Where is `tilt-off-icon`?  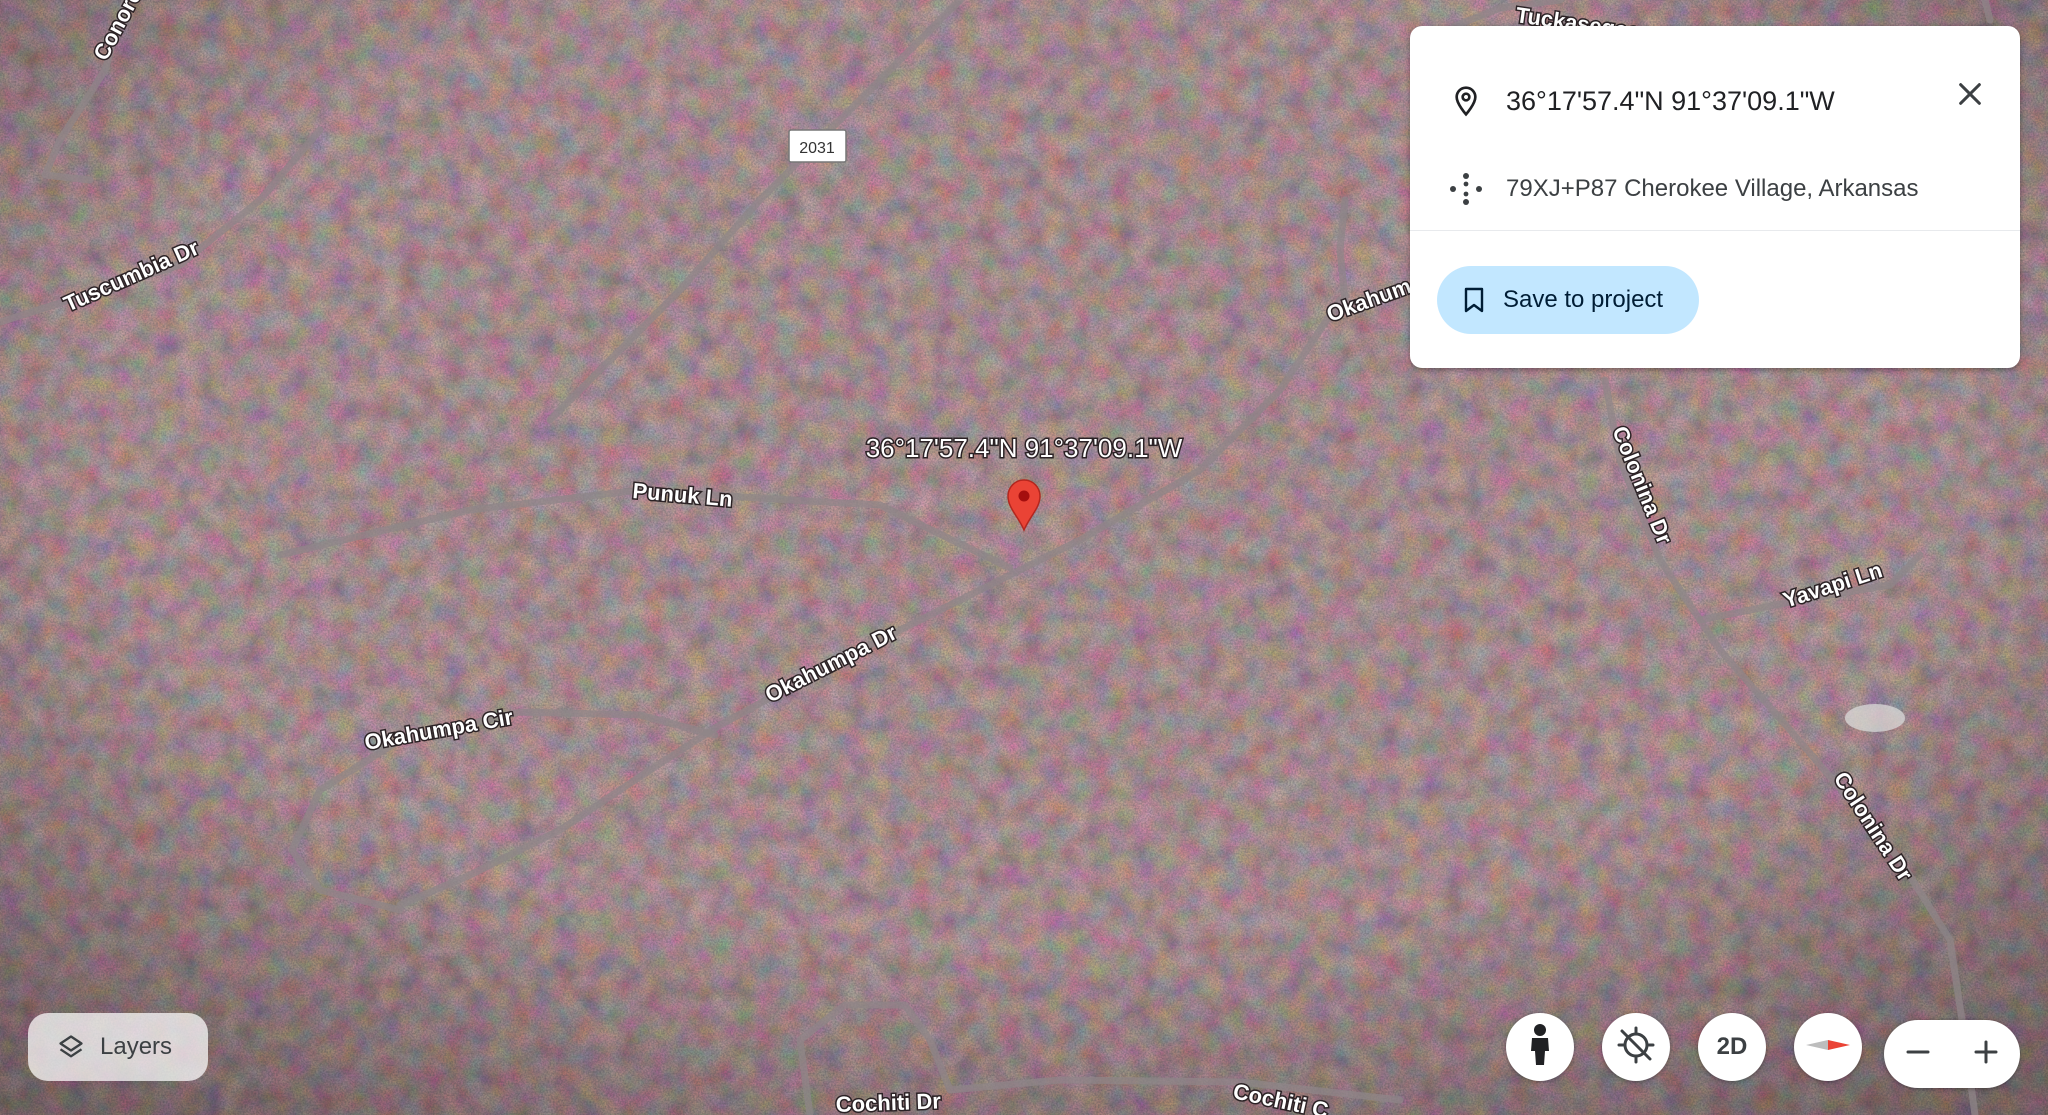 tilt-off-icon is located at coordinates (1636, 1047).